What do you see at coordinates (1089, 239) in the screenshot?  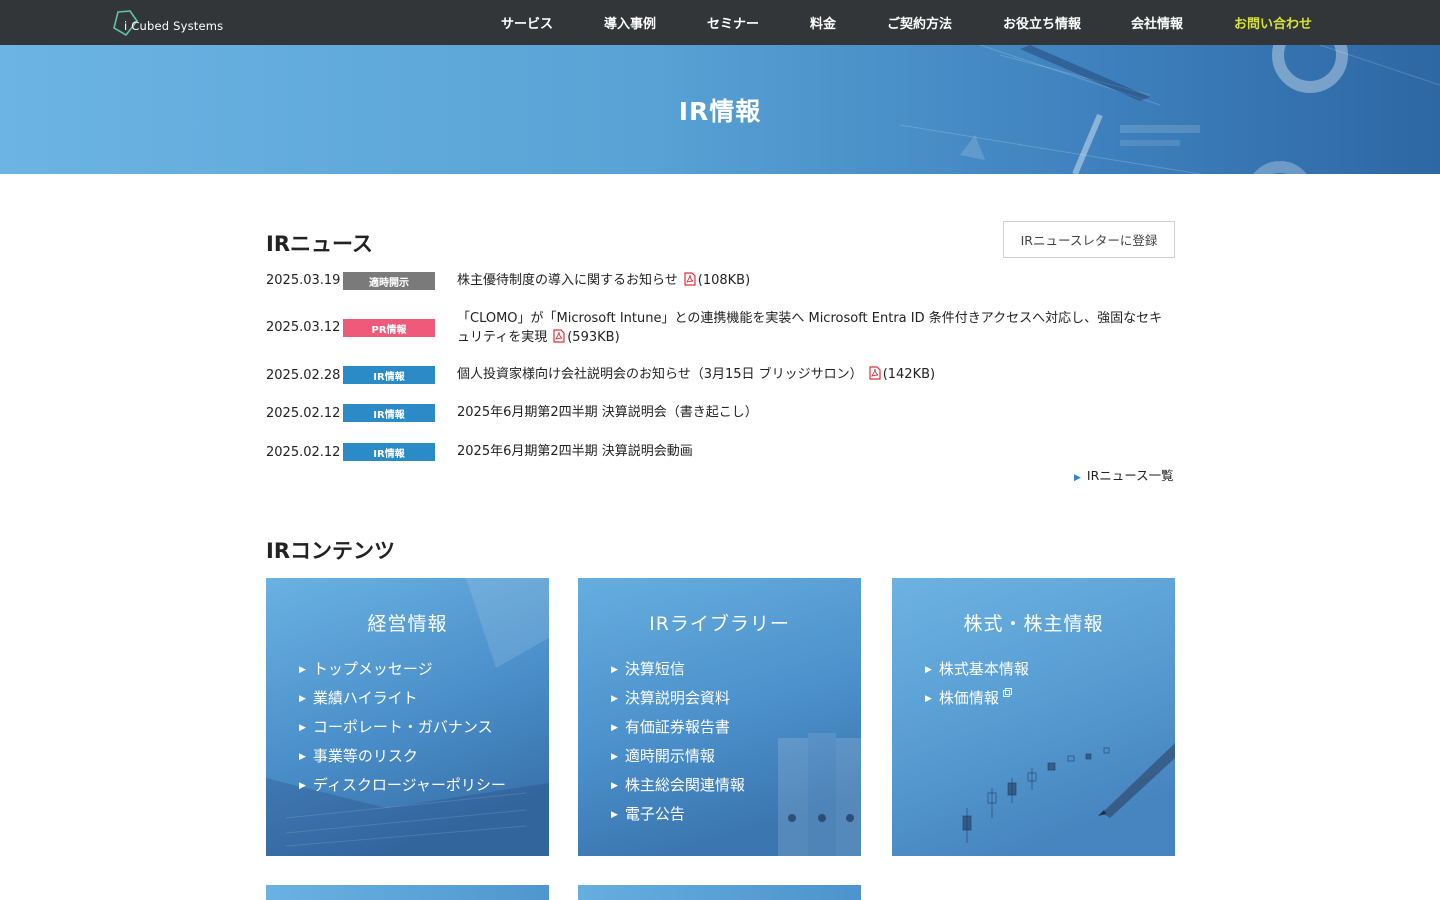 I see `newsletter-subscribe-button: IRニュースレターに登録` at bounding box center [1089, 239].